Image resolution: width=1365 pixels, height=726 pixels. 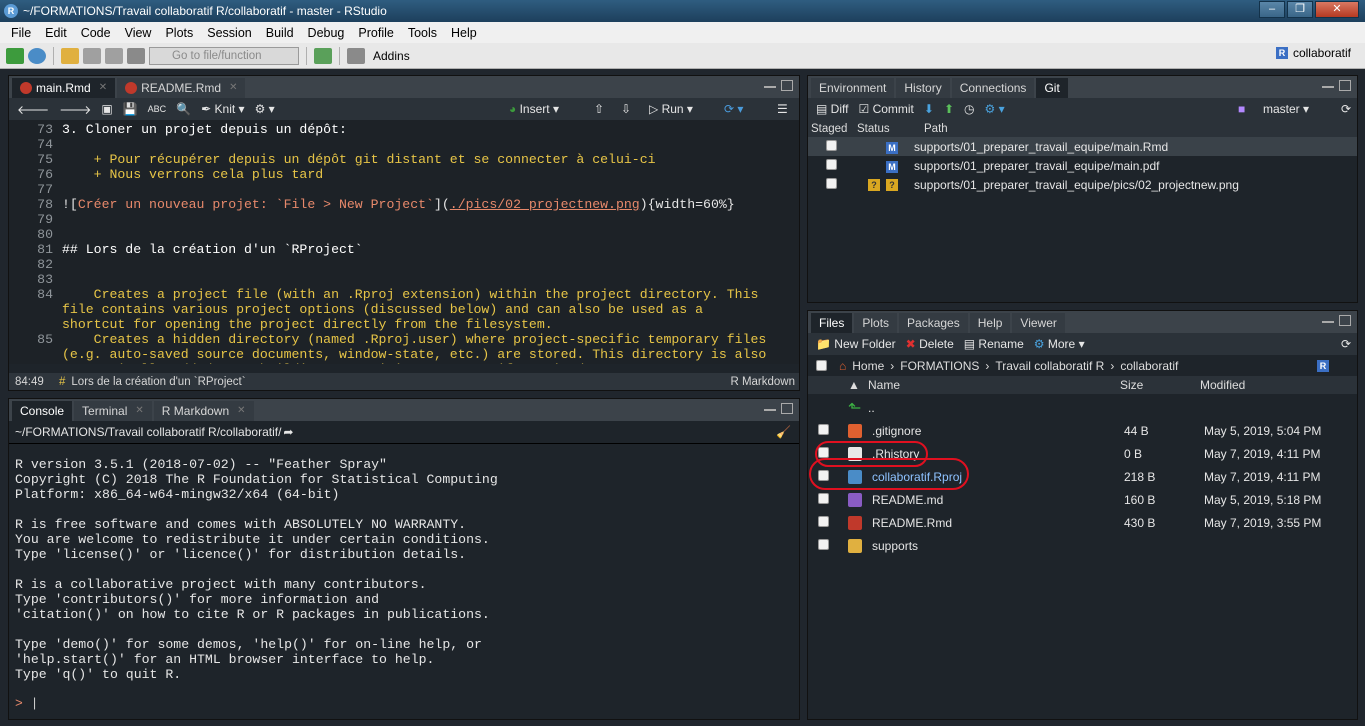 What do you see at coordinates (885, 109) in the screenshot?
I see `commit-button: ☑ Commit` at bounding box center [885, 109].